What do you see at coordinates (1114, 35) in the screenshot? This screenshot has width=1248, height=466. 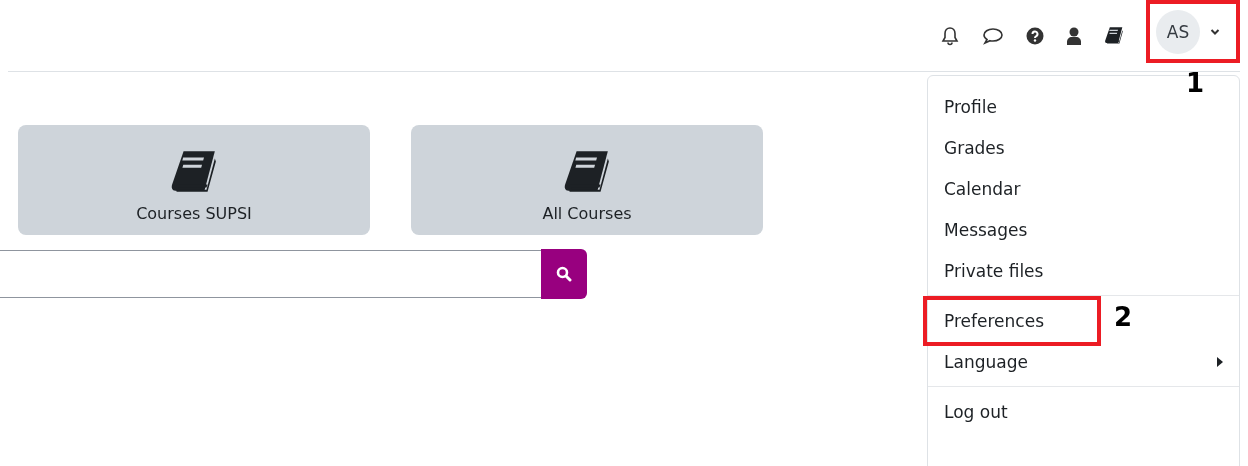 I see `book-icon` at bounding box center [1114, 35].